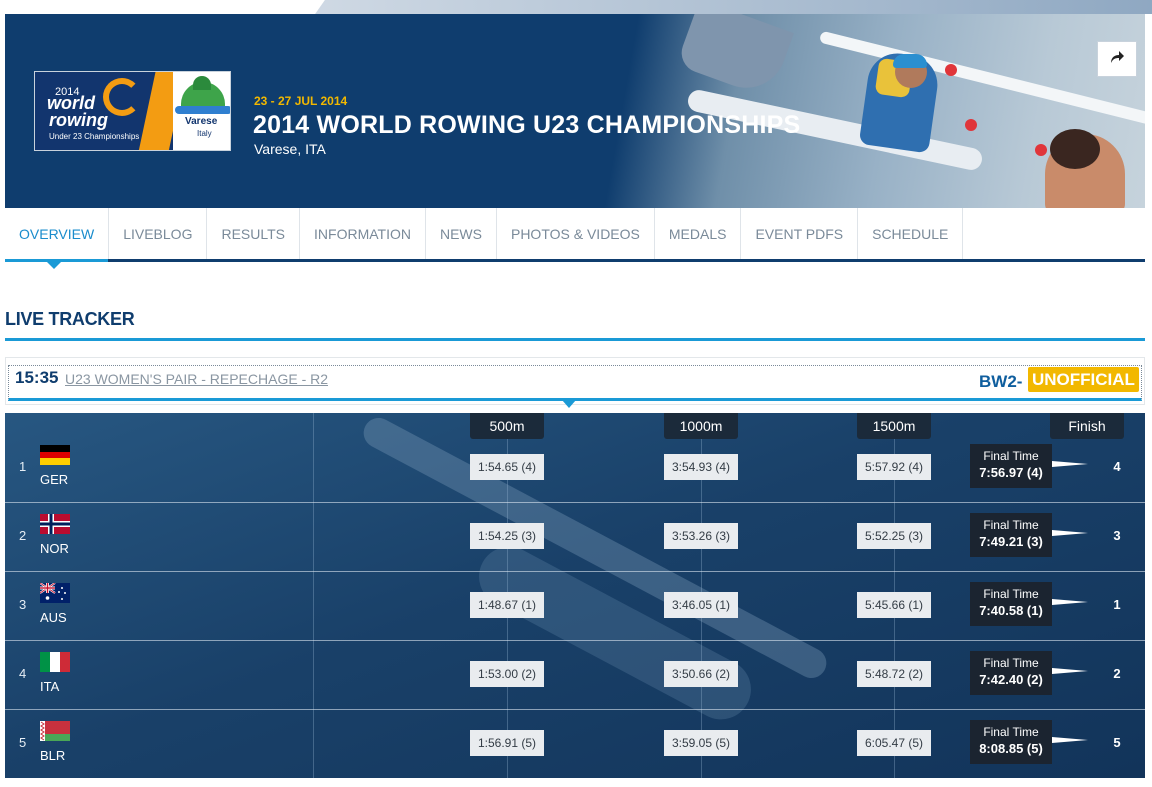 The width and height of the screenshot is (1152, 787). I want to click on tab-information: INFORMATION, so click(363, 233).